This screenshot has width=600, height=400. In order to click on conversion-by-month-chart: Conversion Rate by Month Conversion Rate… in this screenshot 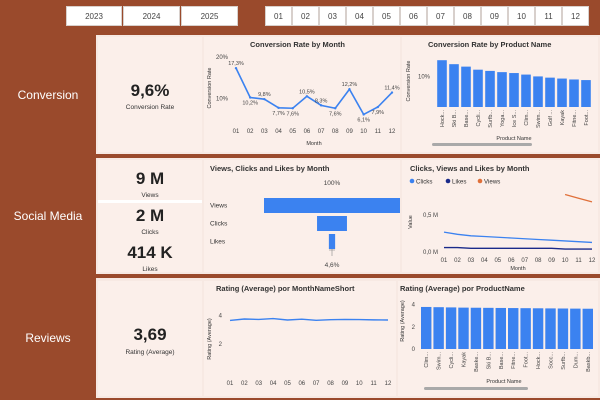, I will do `click(302, 94)`.